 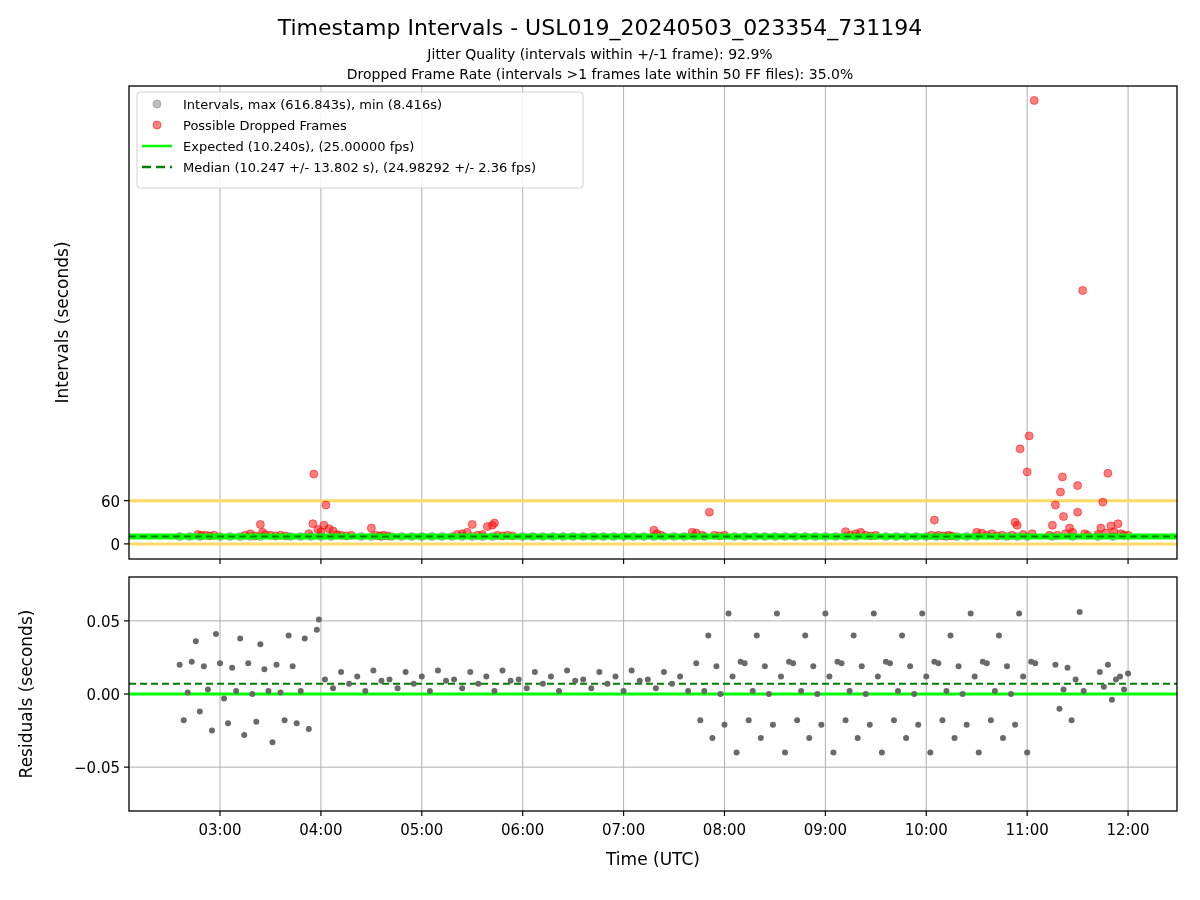 What do you see at coordinates (523, 830) in the screenshot?
I see `x-tick-label: 06:00` at bounding box center [523, 830].